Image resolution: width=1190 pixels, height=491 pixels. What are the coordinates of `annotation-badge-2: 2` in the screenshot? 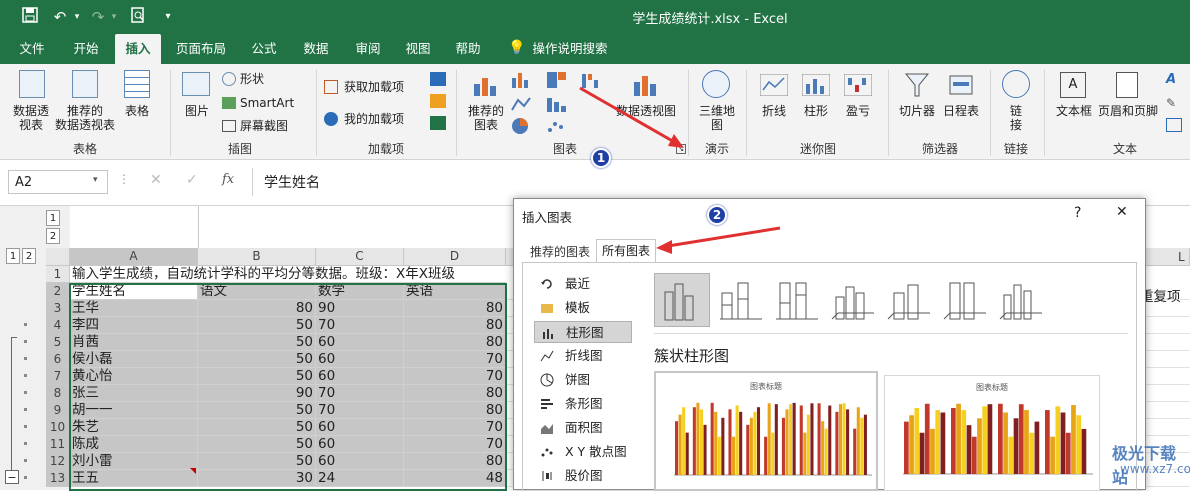 It's located at (717, 215).